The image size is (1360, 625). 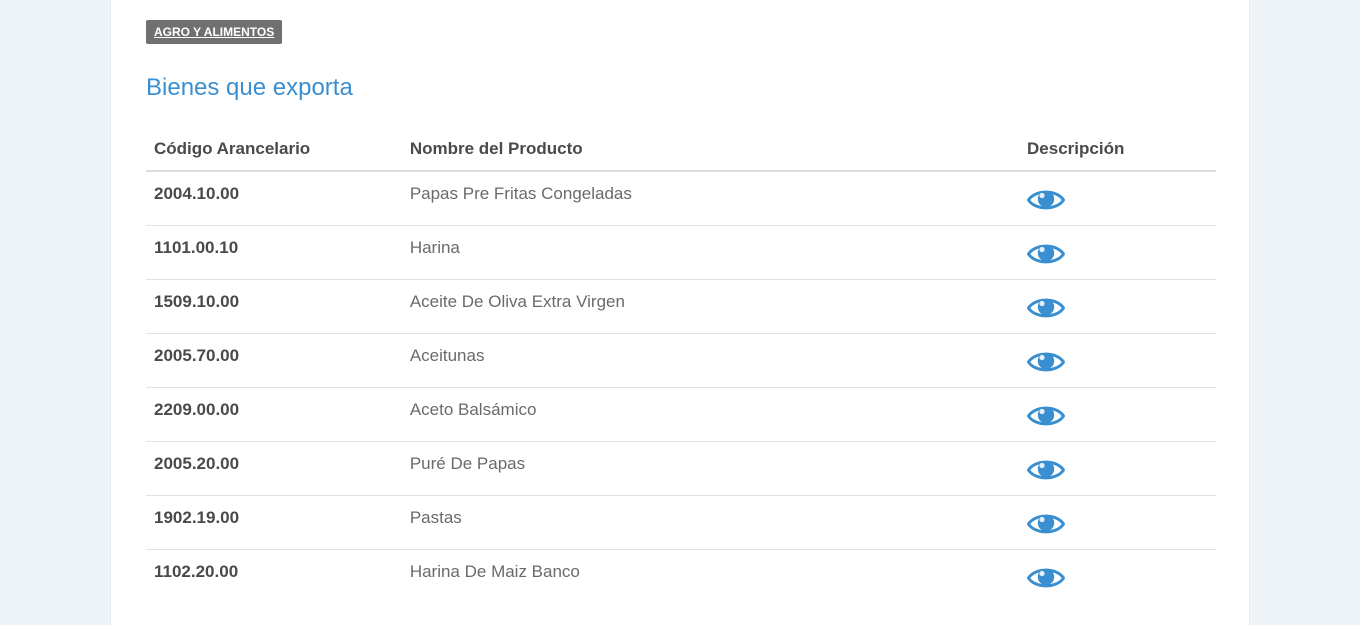 I want to click on product-name: Harina De Maiz Banco, so click(x=494, y=571).